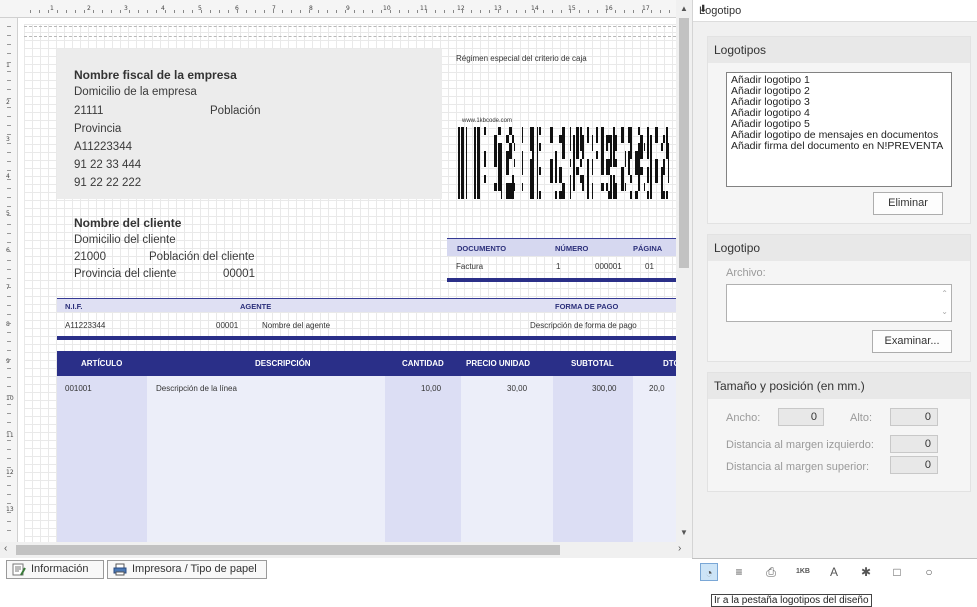 This screenshot has height=607, width=977. I want to click on printer-tab-icon: ⎙, so click(771, 572).